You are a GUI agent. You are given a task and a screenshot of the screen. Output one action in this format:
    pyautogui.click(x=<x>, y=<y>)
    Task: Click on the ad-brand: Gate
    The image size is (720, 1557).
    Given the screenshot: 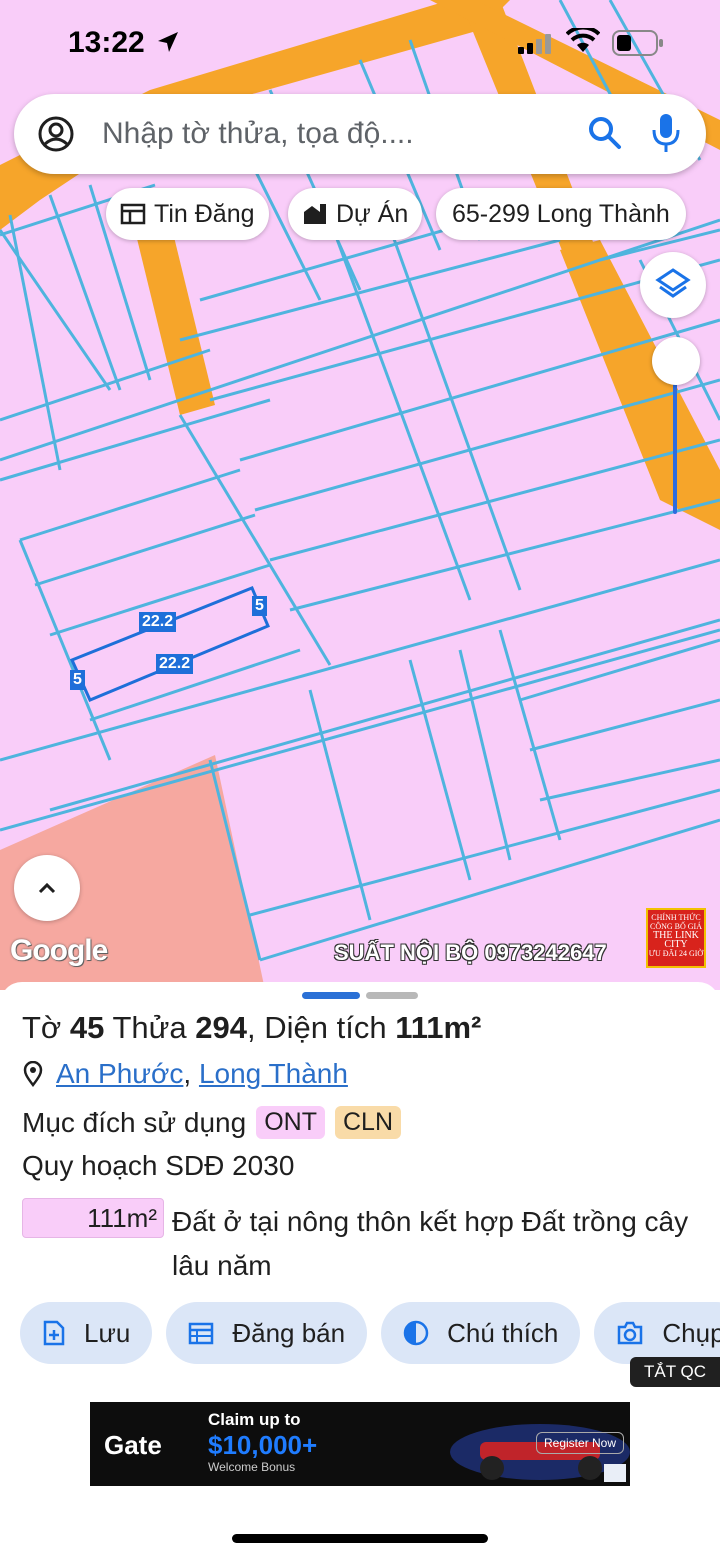 What is the action you would take?
    pyautogui.click(x=133, y=1445)
    